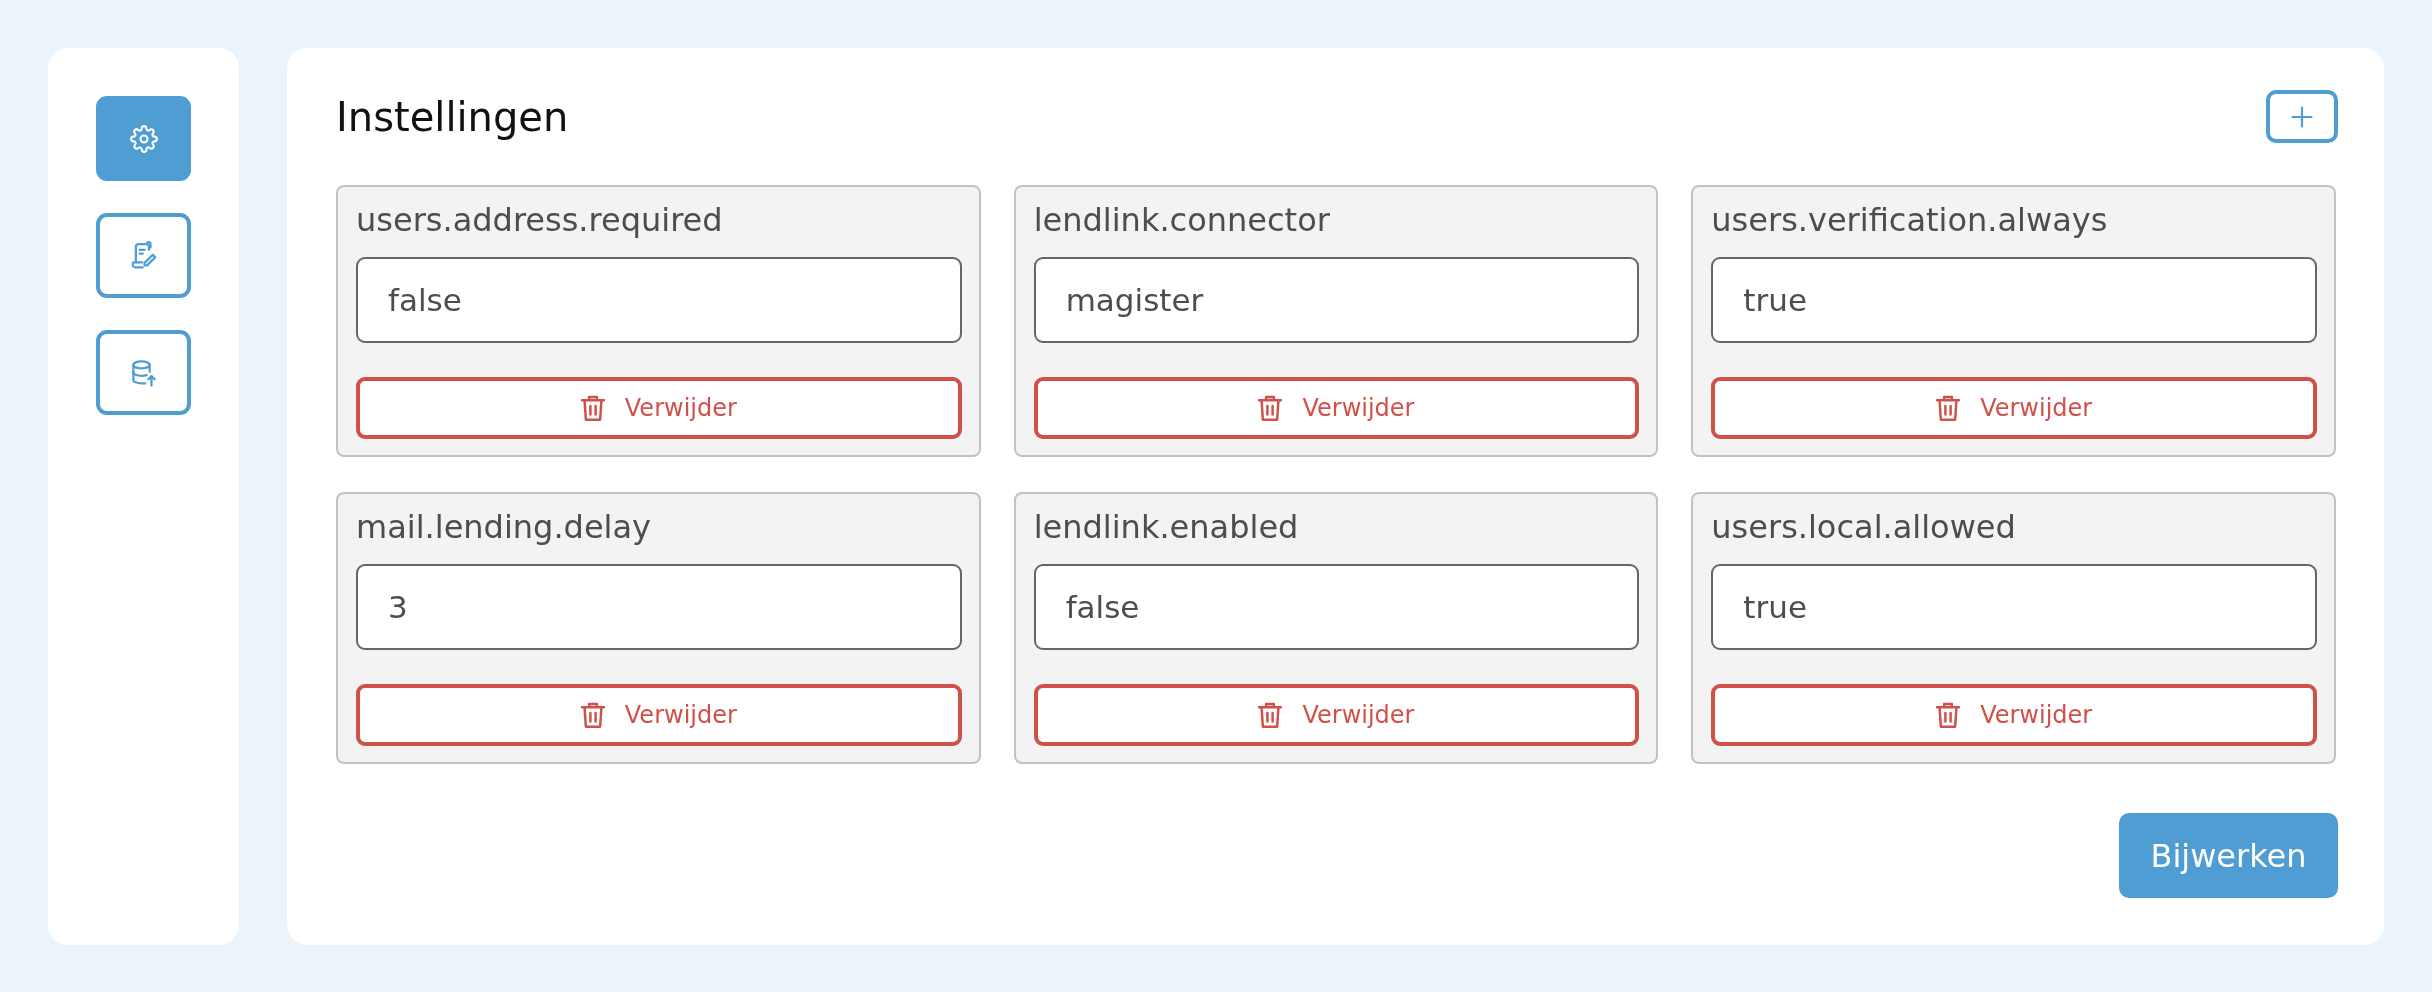 The image size is (2432, 992). I want to click on gear-icon, so click(143, 138).